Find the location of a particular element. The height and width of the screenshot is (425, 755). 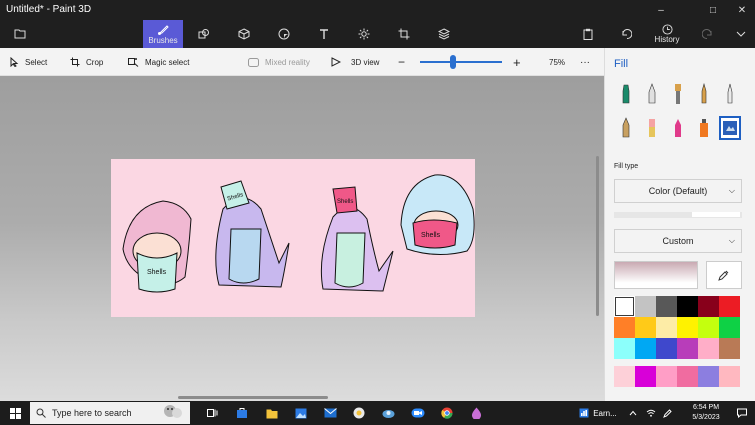

eyedropper-button is located at coordinates (724, 275).